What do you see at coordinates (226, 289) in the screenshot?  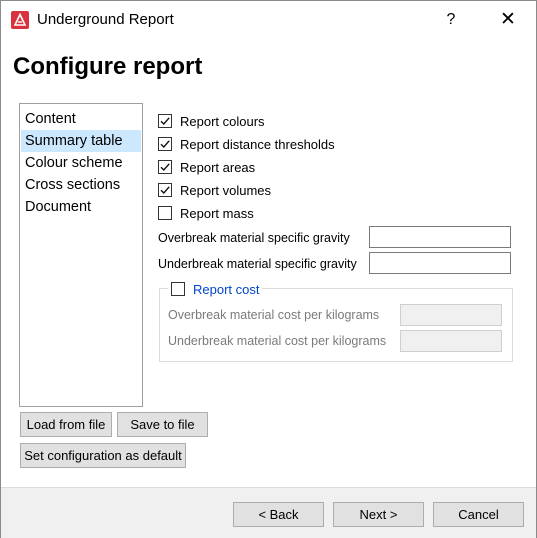 I see `report-cost-label: Report cost` at bounding box center [226, 289].